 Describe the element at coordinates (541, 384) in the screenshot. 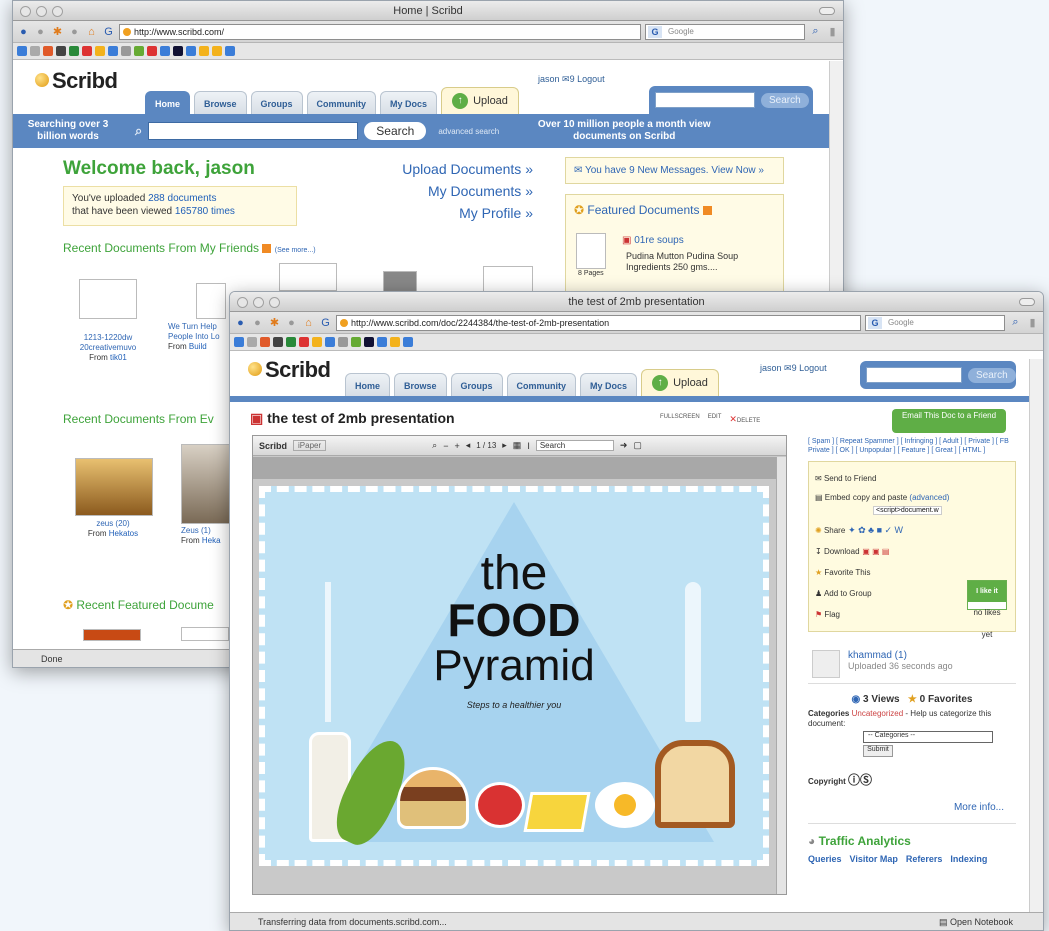

I see `tab-community: Community` at that location.